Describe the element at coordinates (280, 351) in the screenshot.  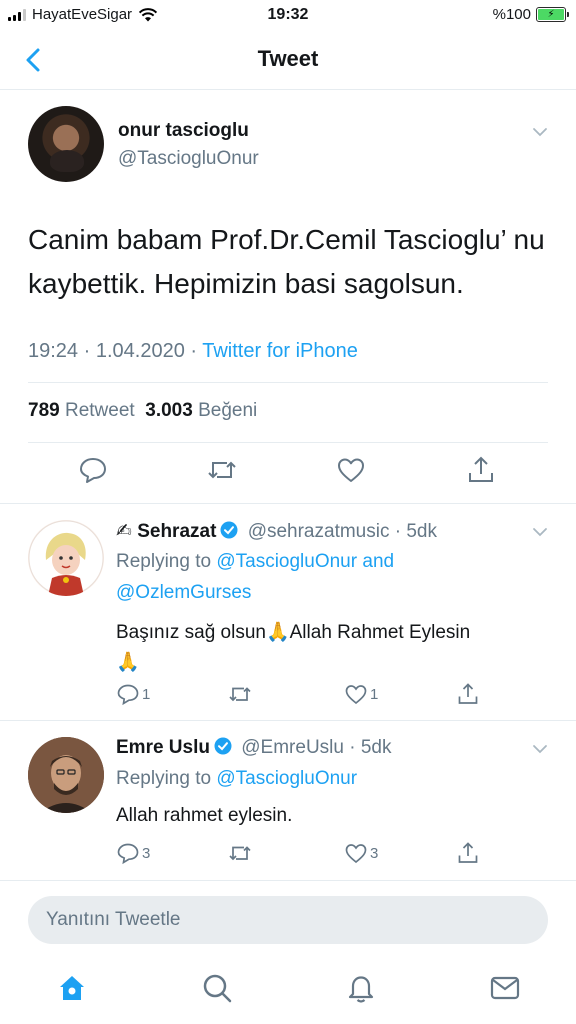
I see `tweet-source-link: Twitter for iPhone` at that location.